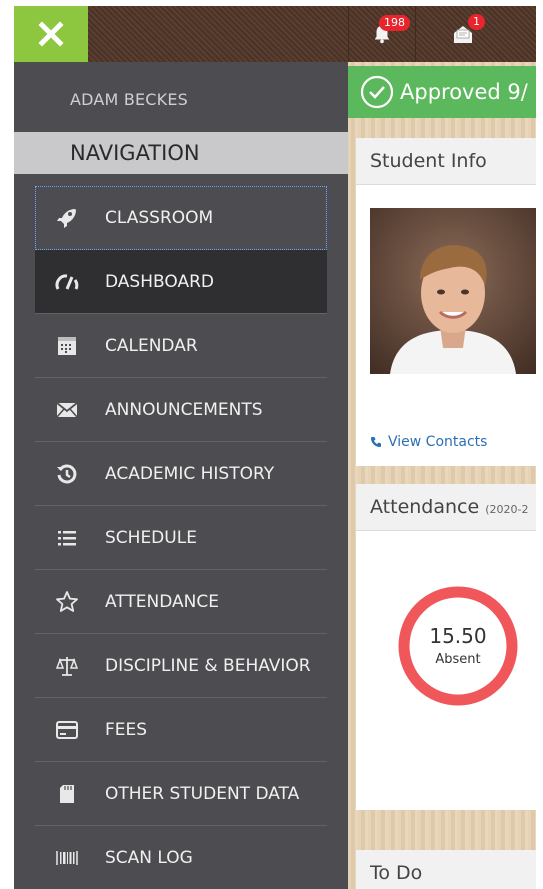 The height and width of the screenshot is (889, 543). I want to click on student-info-card: Student Info View Contacts, so click(446, 302).